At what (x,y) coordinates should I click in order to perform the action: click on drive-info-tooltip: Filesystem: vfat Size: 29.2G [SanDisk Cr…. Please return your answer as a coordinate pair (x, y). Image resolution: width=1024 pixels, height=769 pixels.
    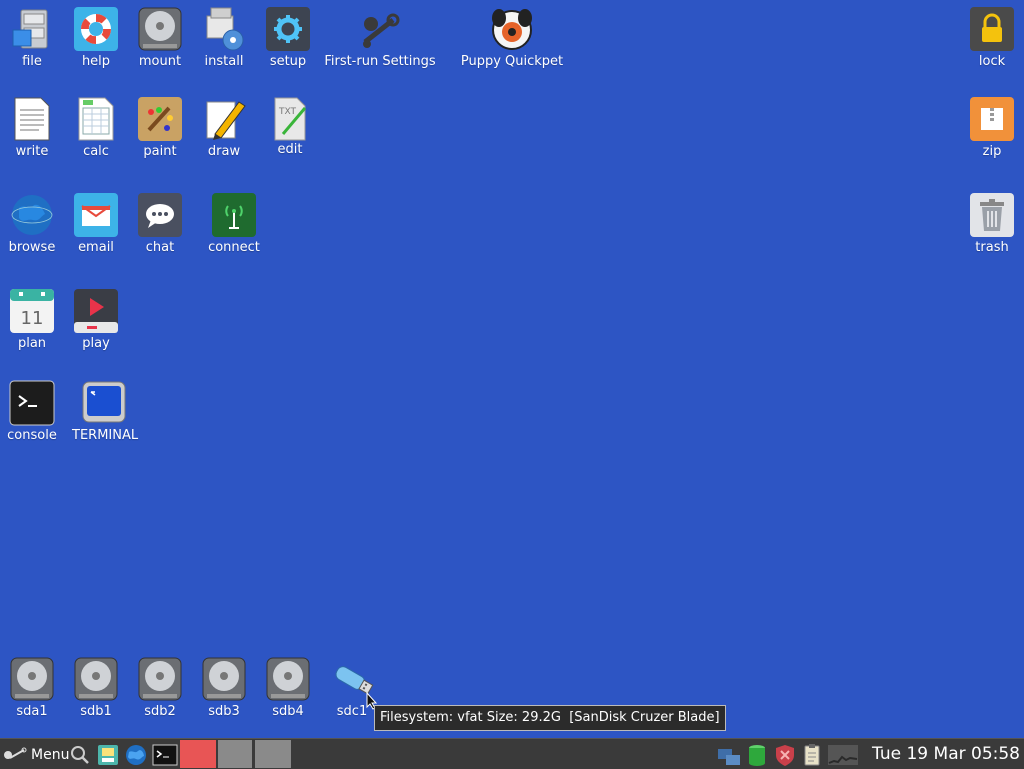
    Looking at the image, I should click on (550, 718).